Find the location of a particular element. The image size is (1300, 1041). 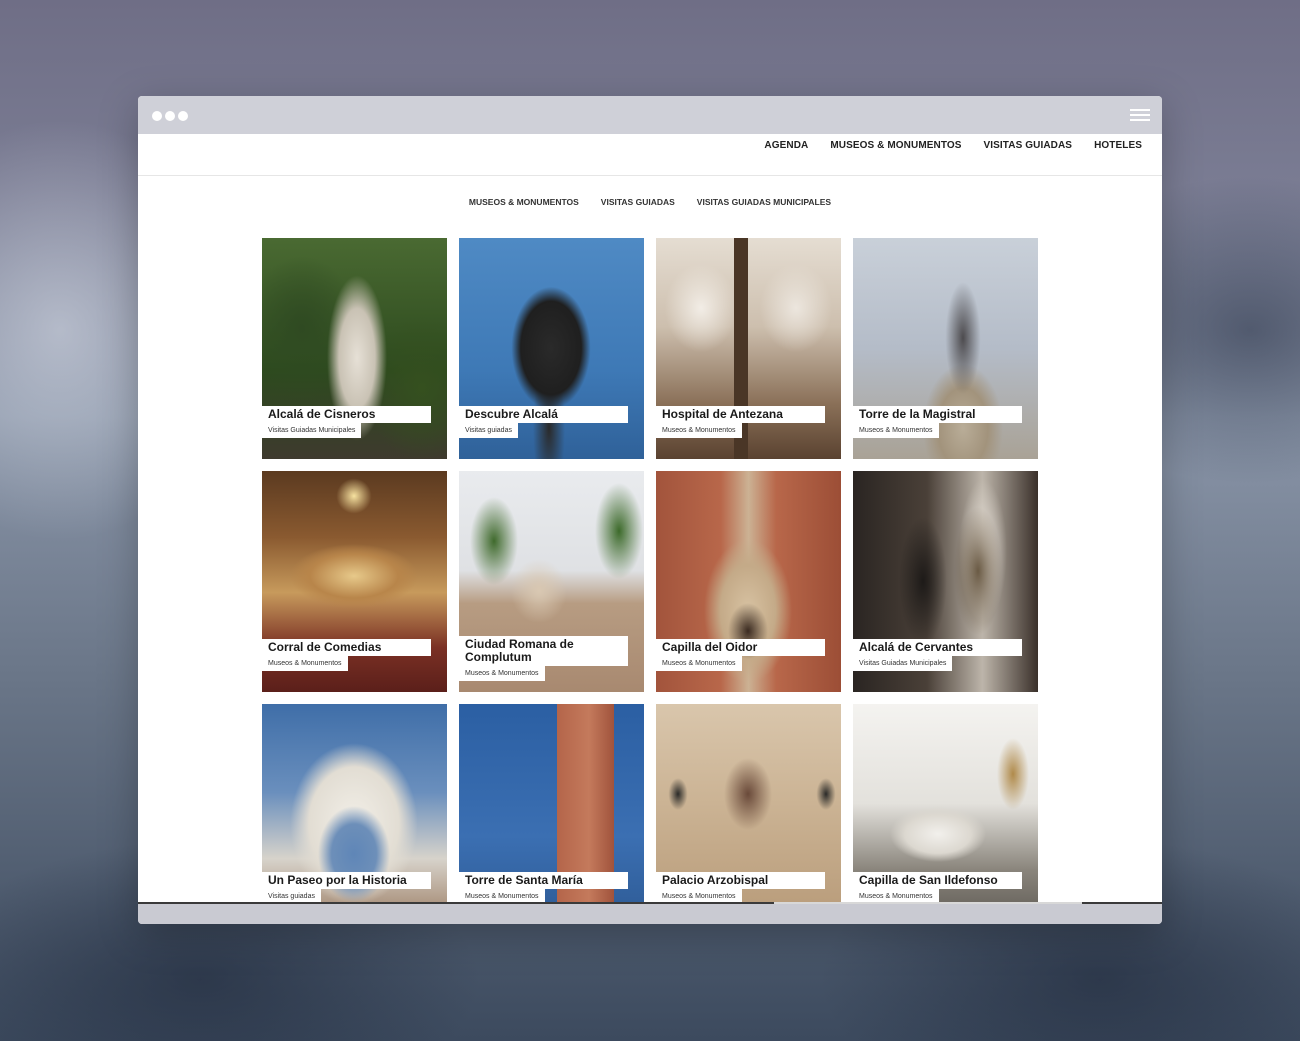

place-card: Palacio Arzobispal Museos & Monumentos is located at coordinates (748, 814).